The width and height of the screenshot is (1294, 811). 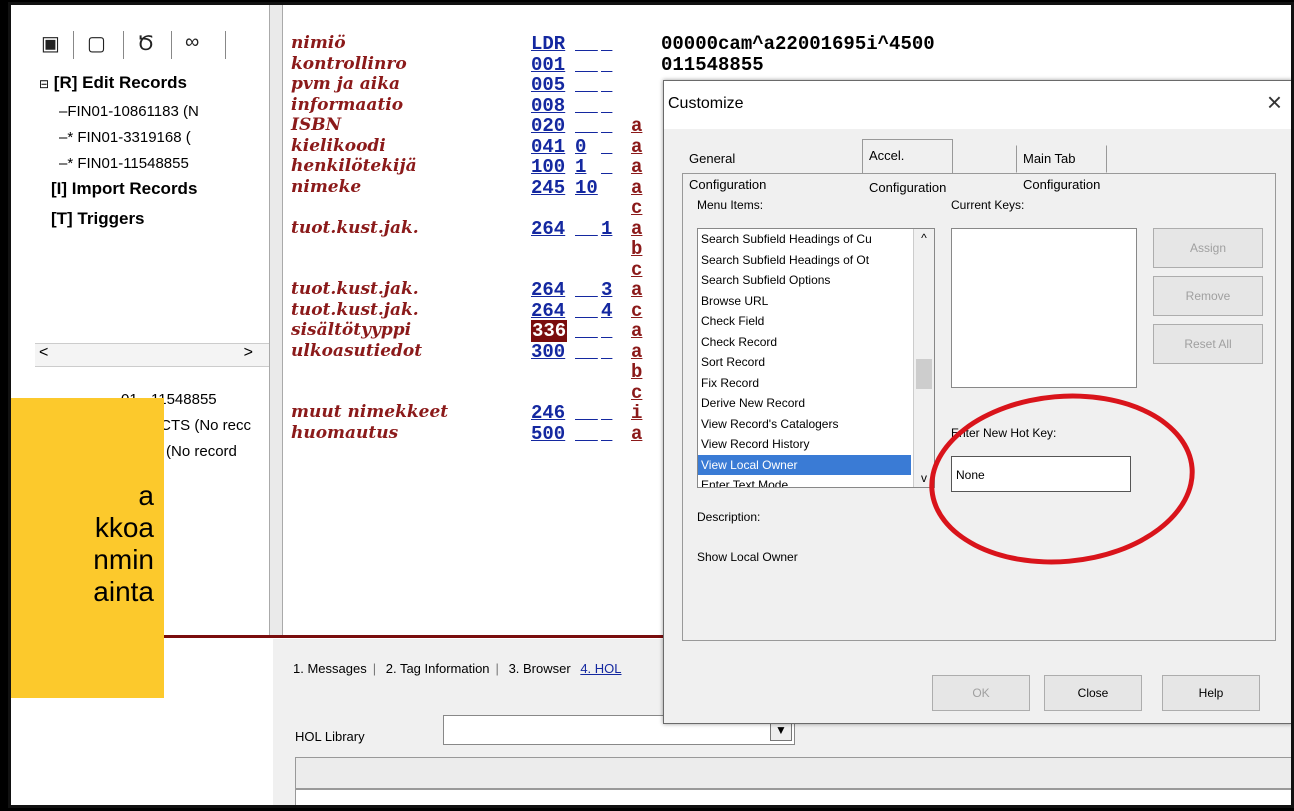 I want to click on field-tag: 500, so click(x=548, y=434).